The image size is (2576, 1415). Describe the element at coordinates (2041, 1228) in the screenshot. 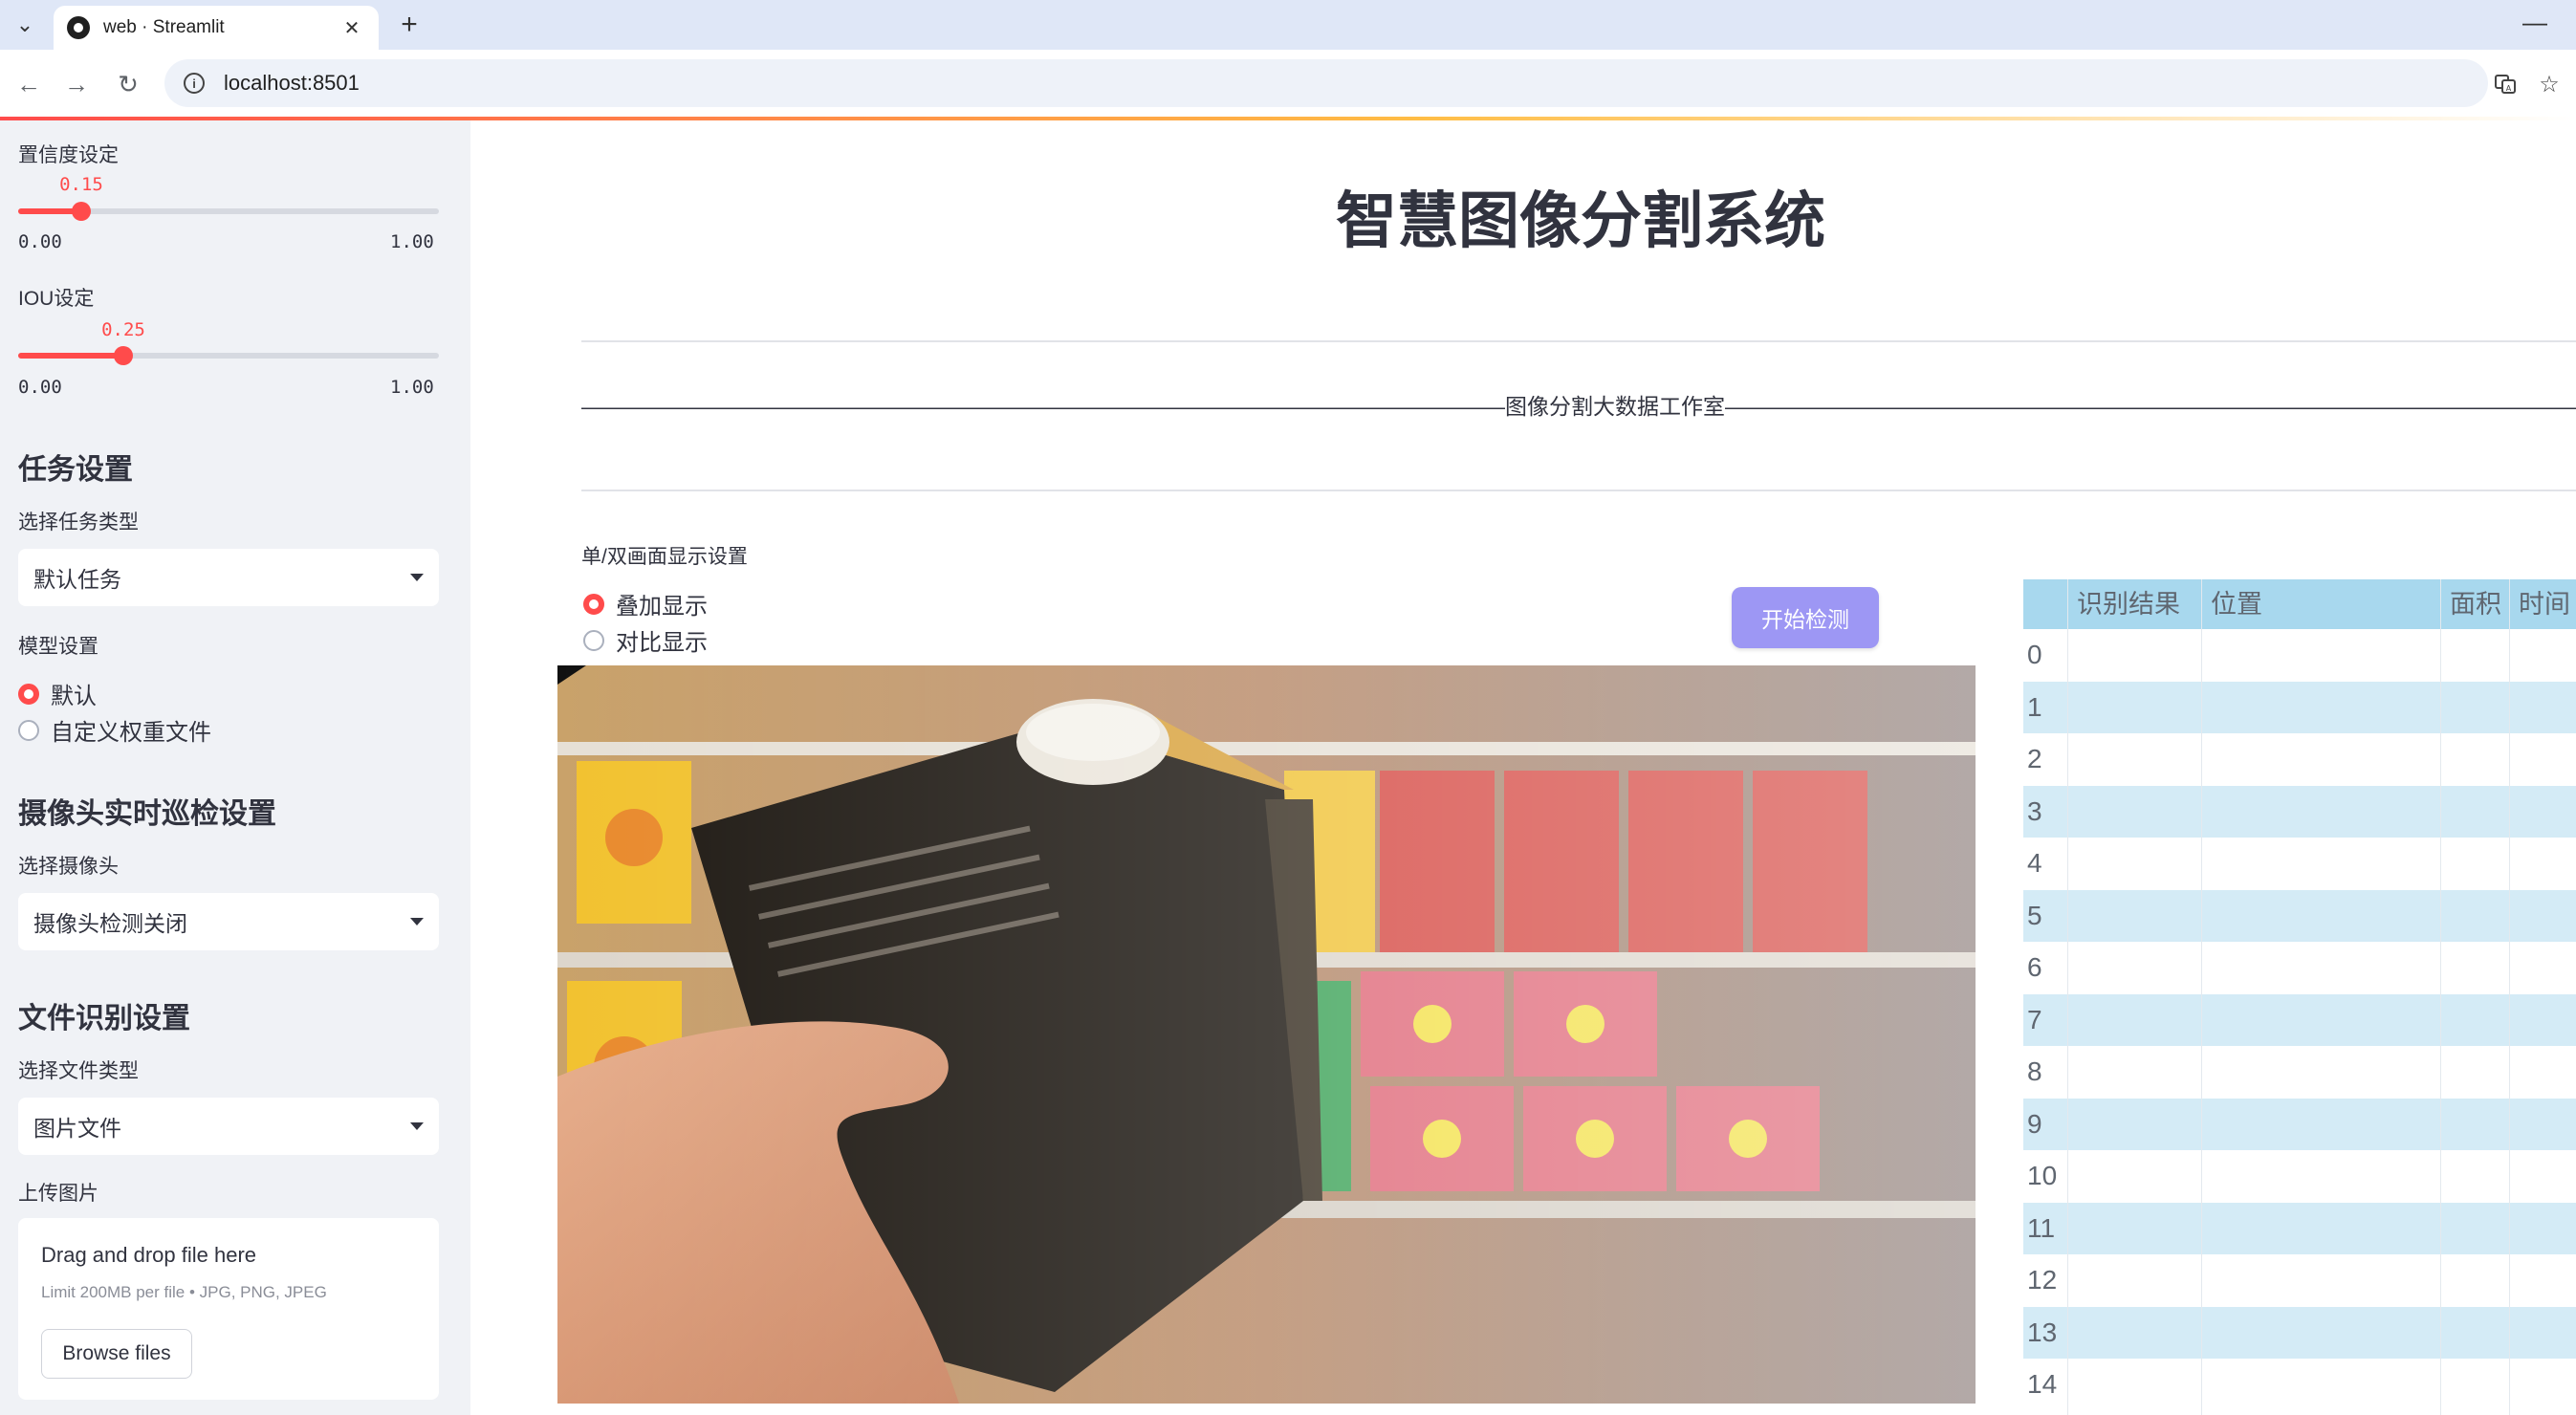

I see `row-index: 11` at that location.